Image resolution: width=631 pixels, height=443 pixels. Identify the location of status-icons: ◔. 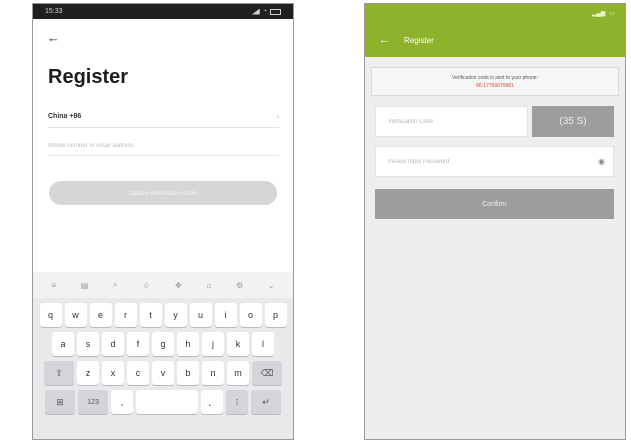
(266, 11).